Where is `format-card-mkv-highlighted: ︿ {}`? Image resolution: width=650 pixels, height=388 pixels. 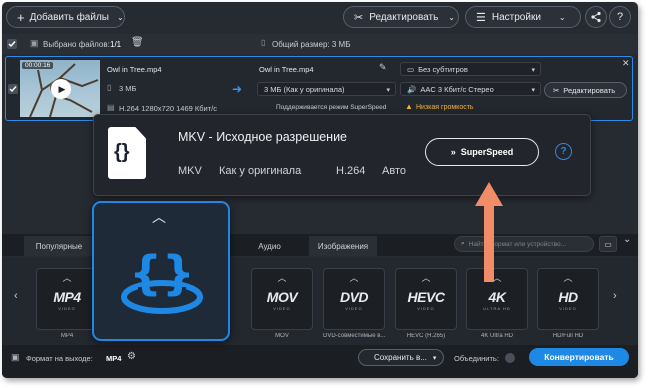
format-card-mkv-highlighted: ︿ {} is located at coordinates (161, 271).